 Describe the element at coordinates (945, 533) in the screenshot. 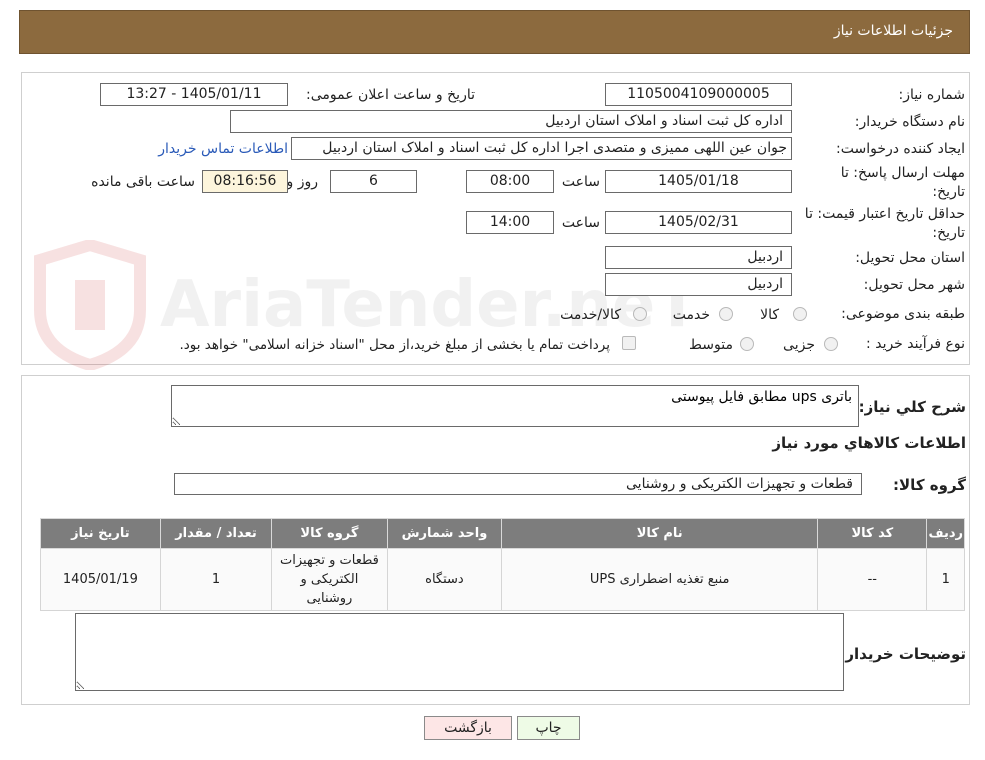

I see `col-row-number: رديف` at that location.